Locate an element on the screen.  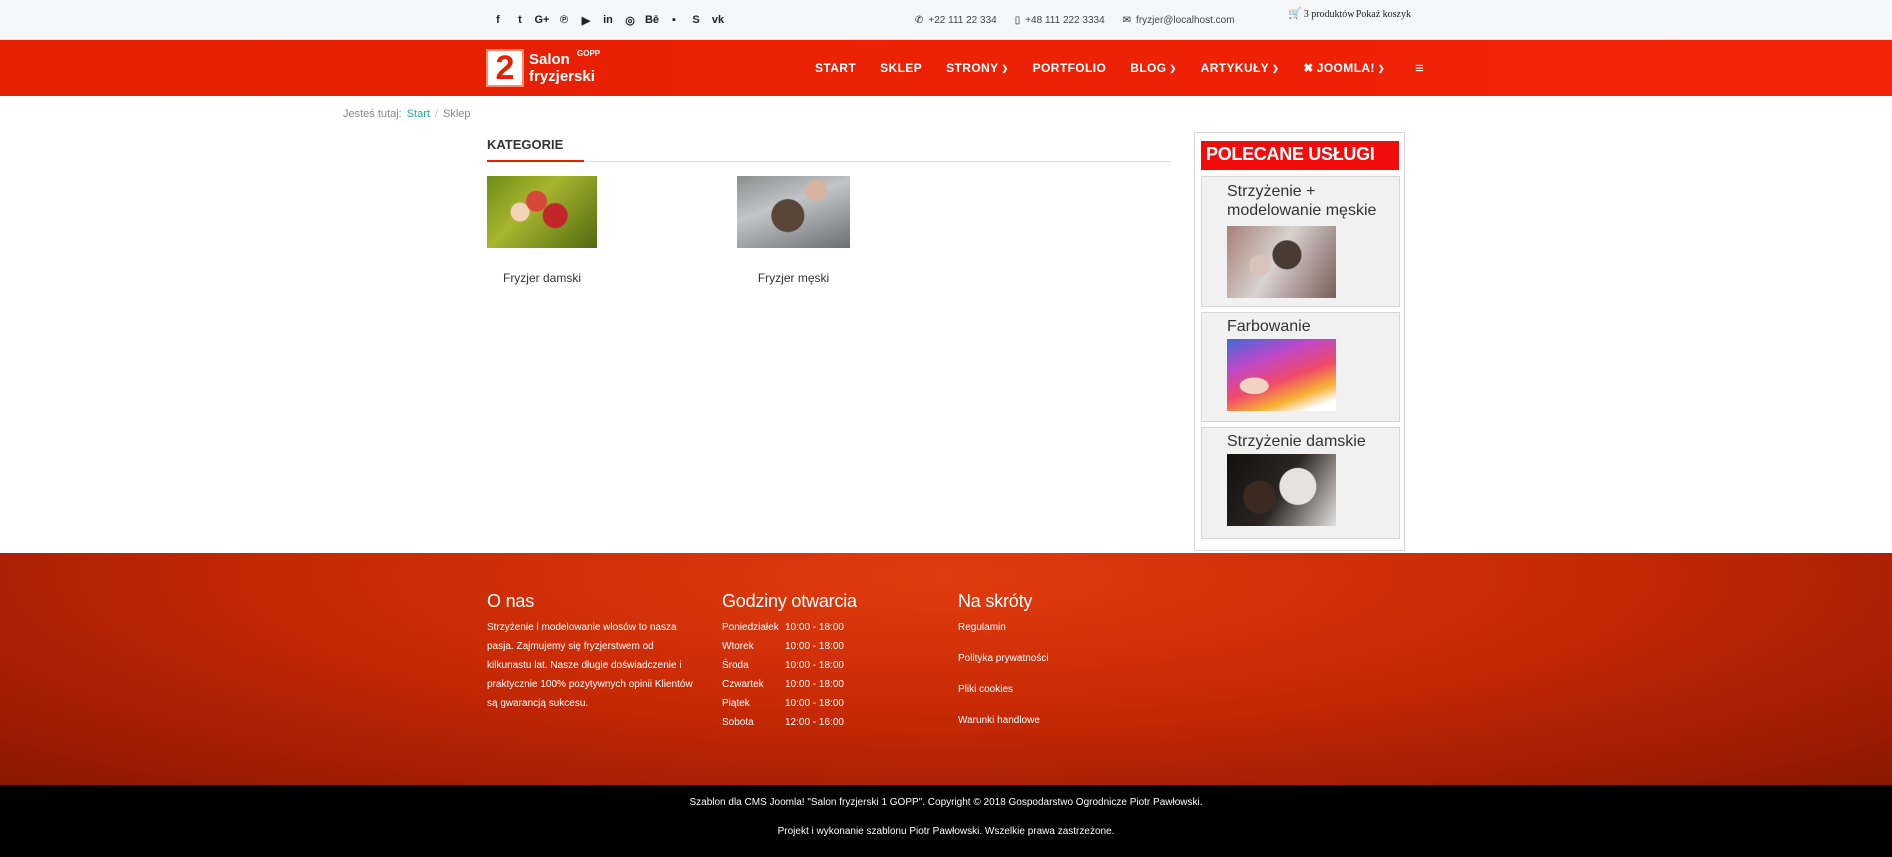
categories-divider is located at coordinates (828, 161).